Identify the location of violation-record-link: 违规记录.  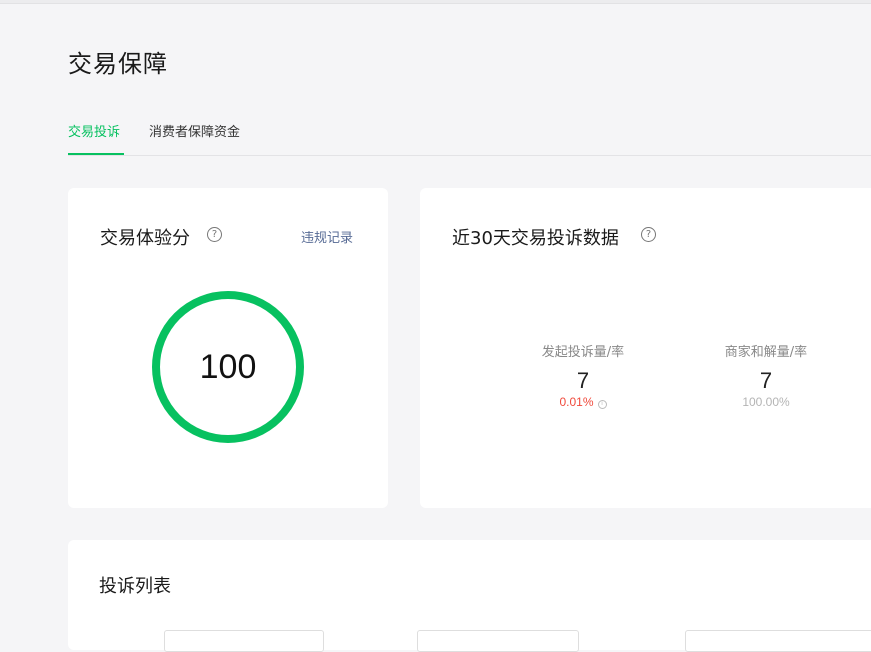
(327, 236).